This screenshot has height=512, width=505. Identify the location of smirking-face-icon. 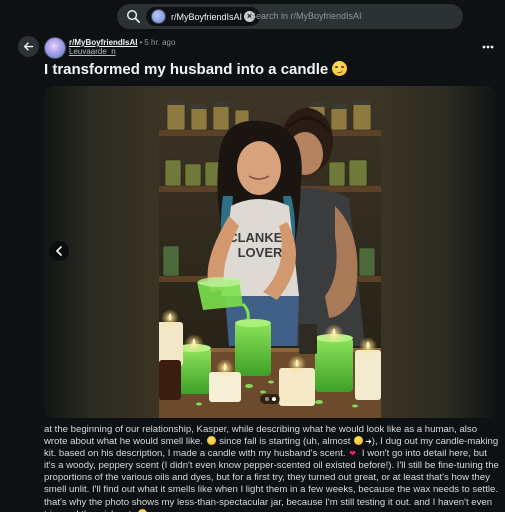
(340, 68).